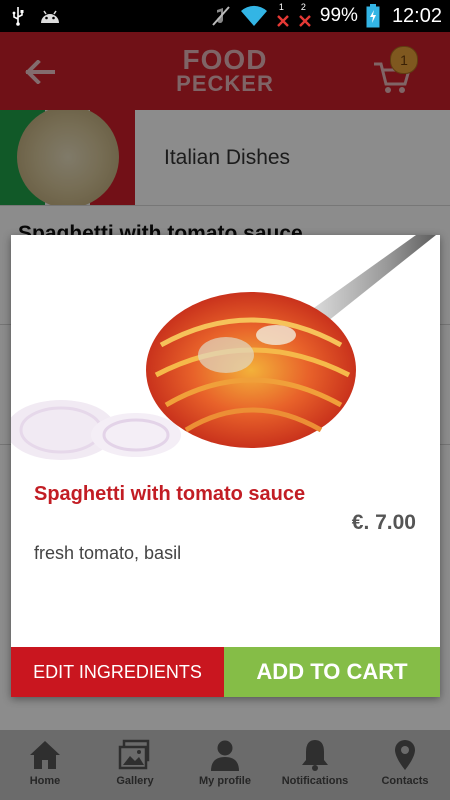  What do you see at coordinates (405, 755) in the screenshot?
I see `map-pin-icon` at bounding box center [405, 755].